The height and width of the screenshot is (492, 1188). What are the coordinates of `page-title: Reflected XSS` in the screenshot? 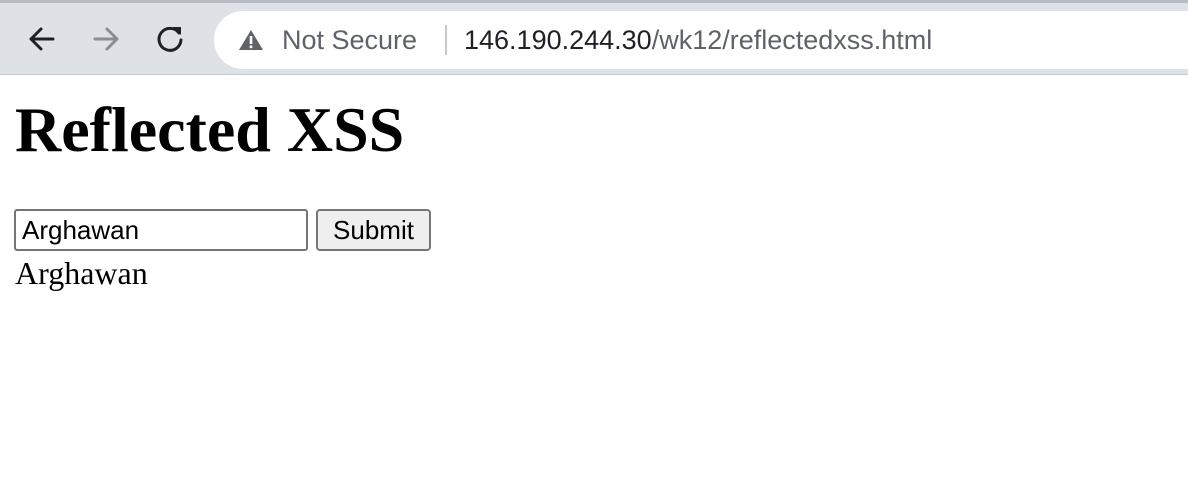 It's located at (210, 129).